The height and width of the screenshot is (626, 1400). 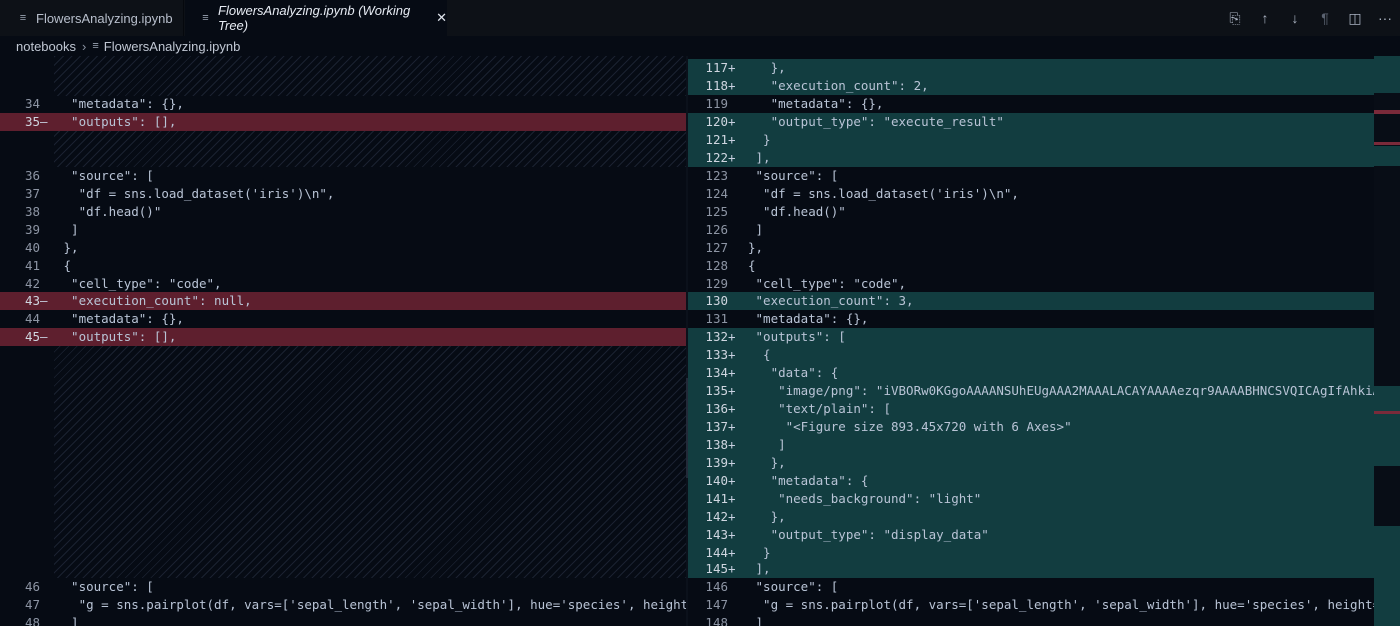 I want to click on code-line-inserted: 136 + "text/plain": [, so click(x=1031, y=409).